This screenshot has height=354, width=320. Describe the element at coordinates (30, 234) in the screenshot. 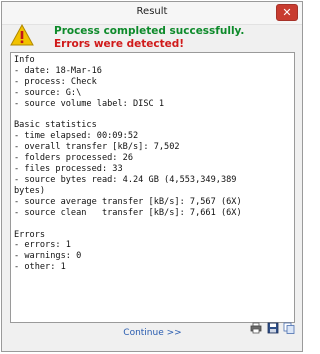

I see `report-line: Errors` at that location.